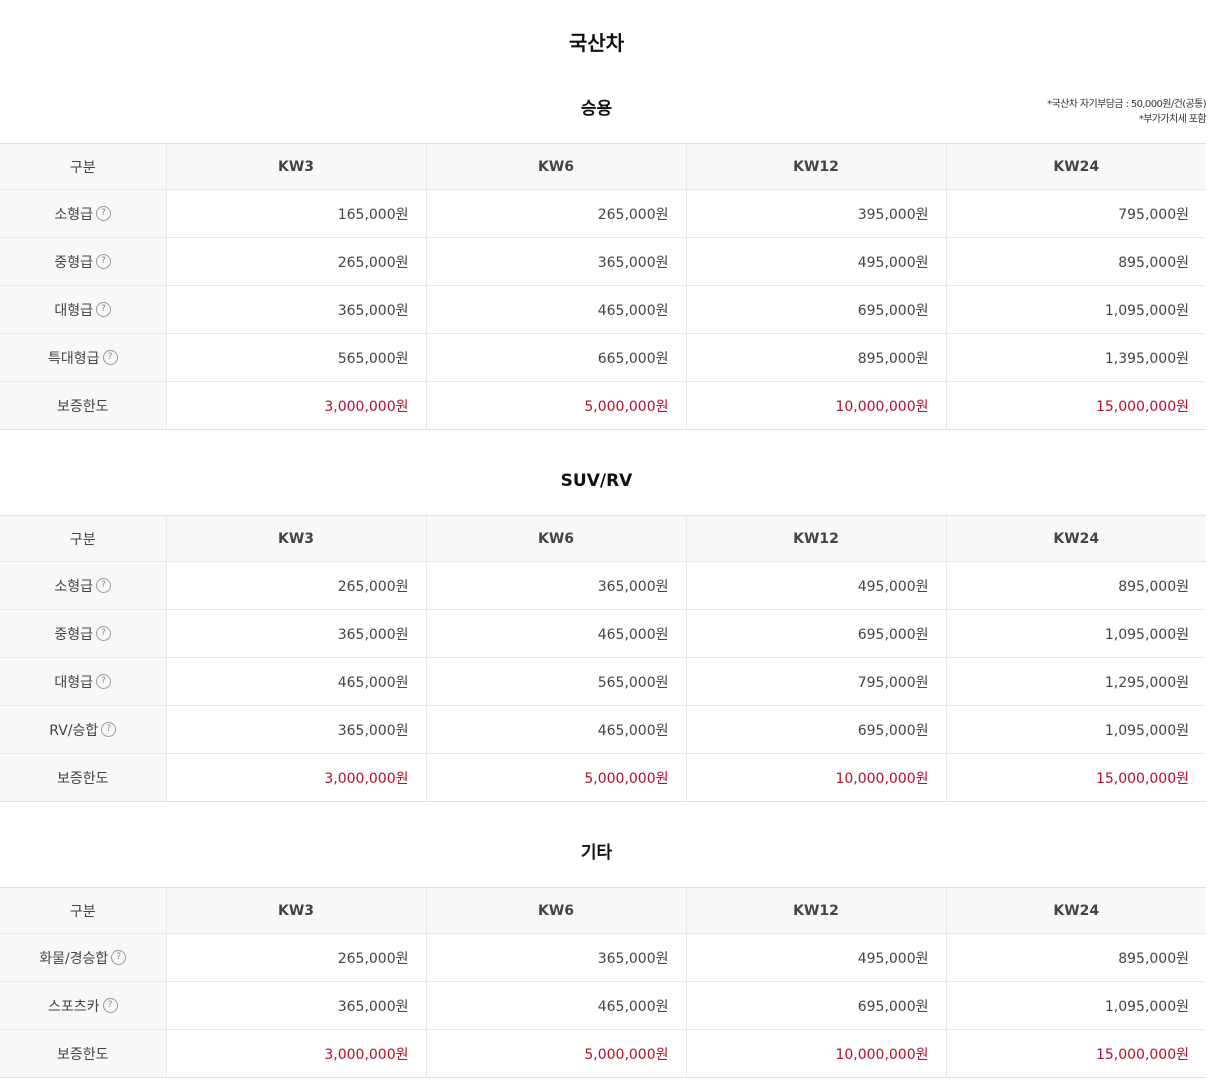 Image resolution: width=1213 pixels, height=1084 pixels. I want to click on price-cell: 1,395,000원, so click(1075, 357).